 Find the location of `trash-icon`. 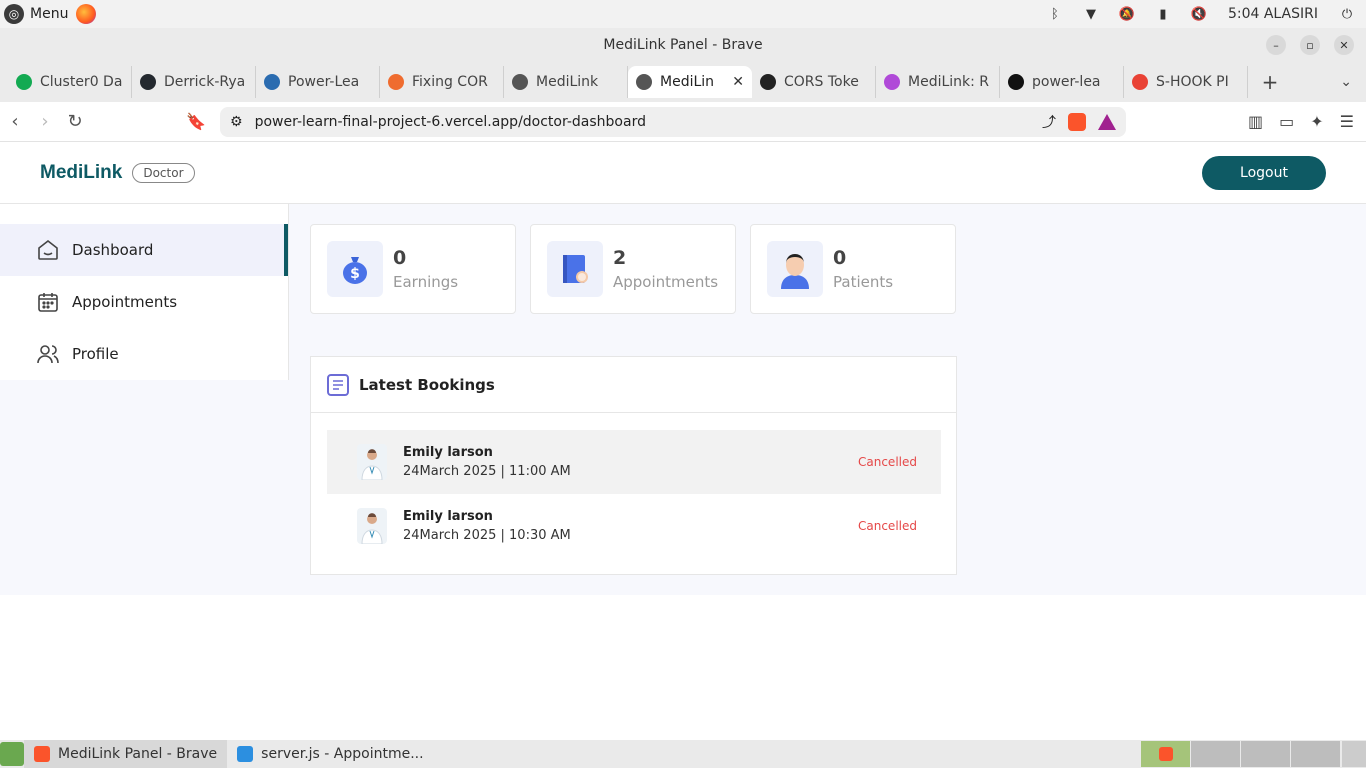

trash-icon is located at coordinates (1354, 754).